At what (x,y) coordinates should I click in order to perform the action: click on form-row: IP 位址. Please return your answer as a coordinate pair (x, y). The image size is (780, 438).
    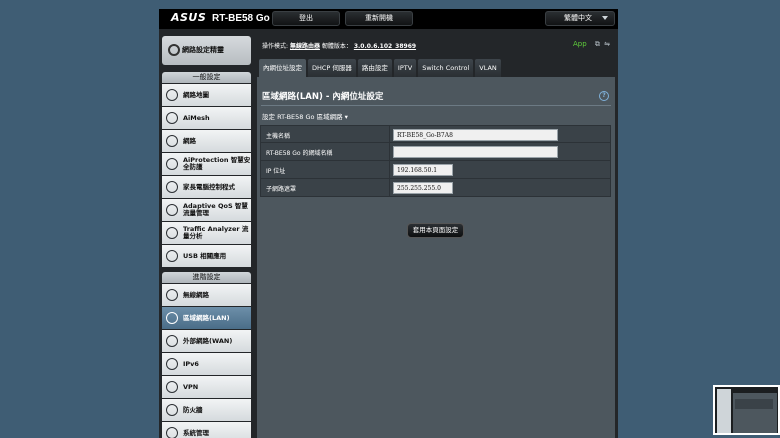
    Looking at the image, I should click on (435, 170).